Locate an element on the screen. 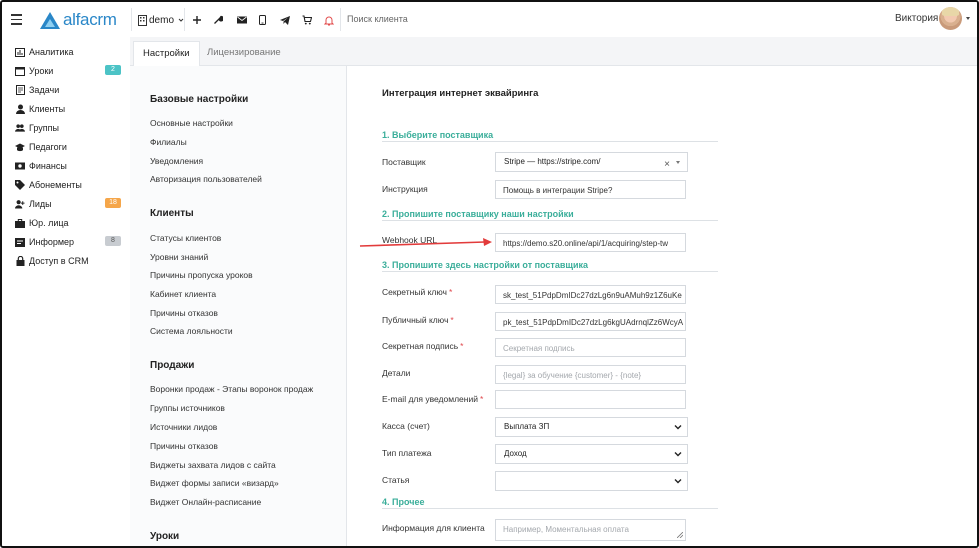 The image size is (979, 548). cart-button is located at coordinates (307, 20).